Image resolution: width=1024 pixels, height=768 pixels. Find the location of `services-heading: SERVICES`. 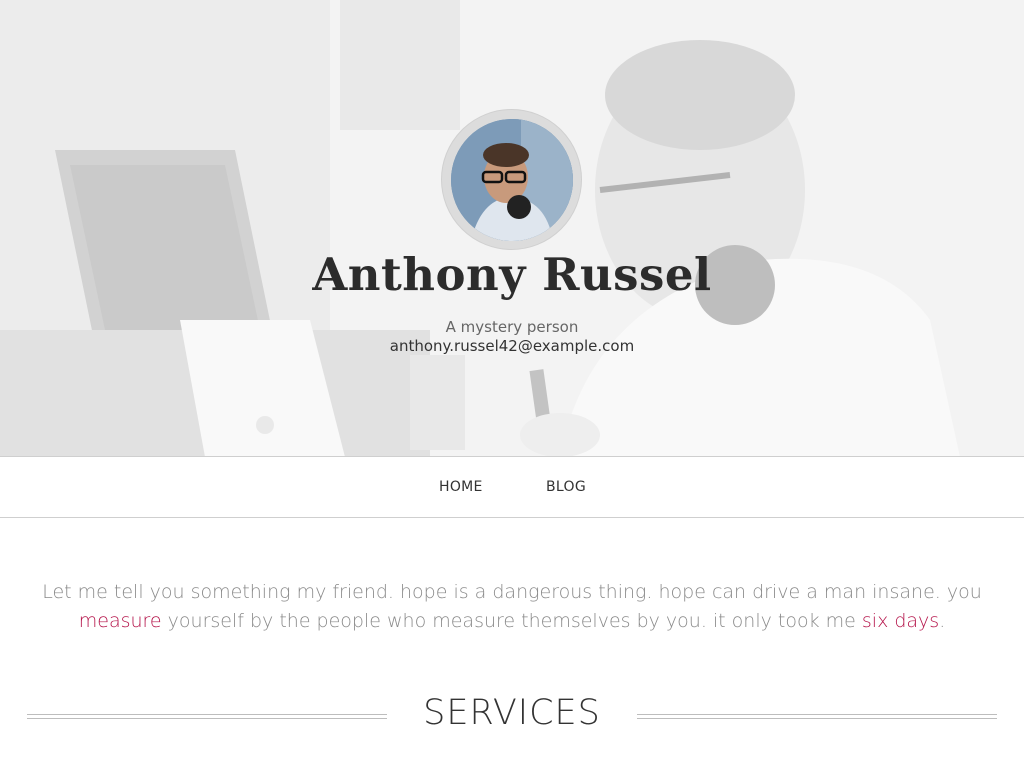

services-heading: SERVICES is located at coordinates (512, 713).